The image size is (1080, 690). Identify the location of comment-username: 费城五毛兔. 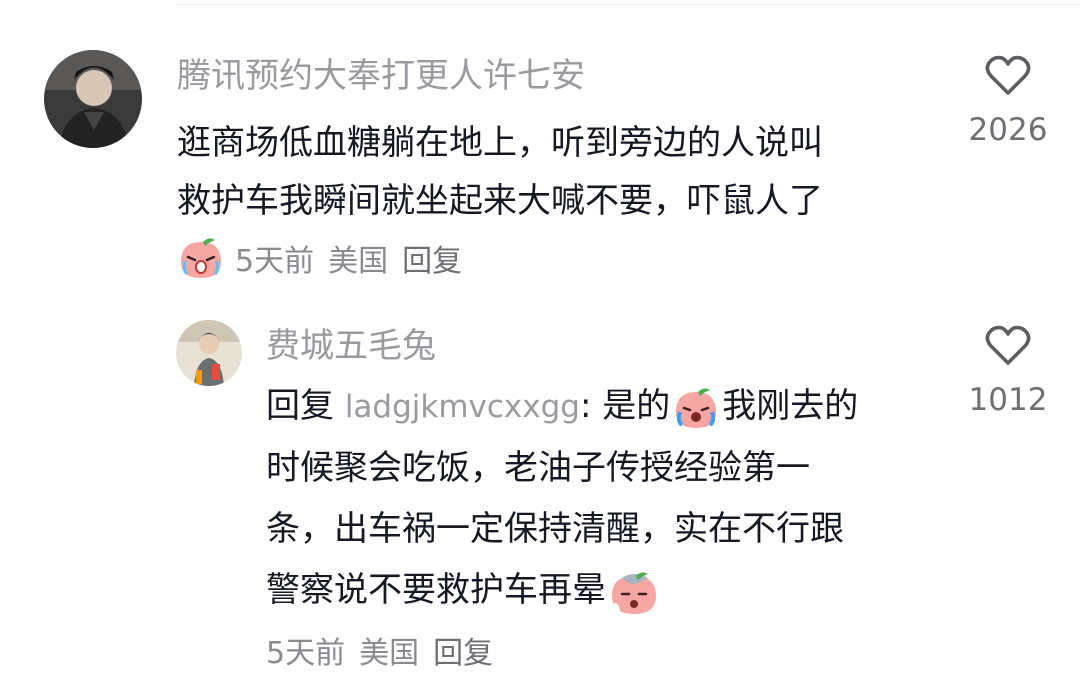
(351, 346).